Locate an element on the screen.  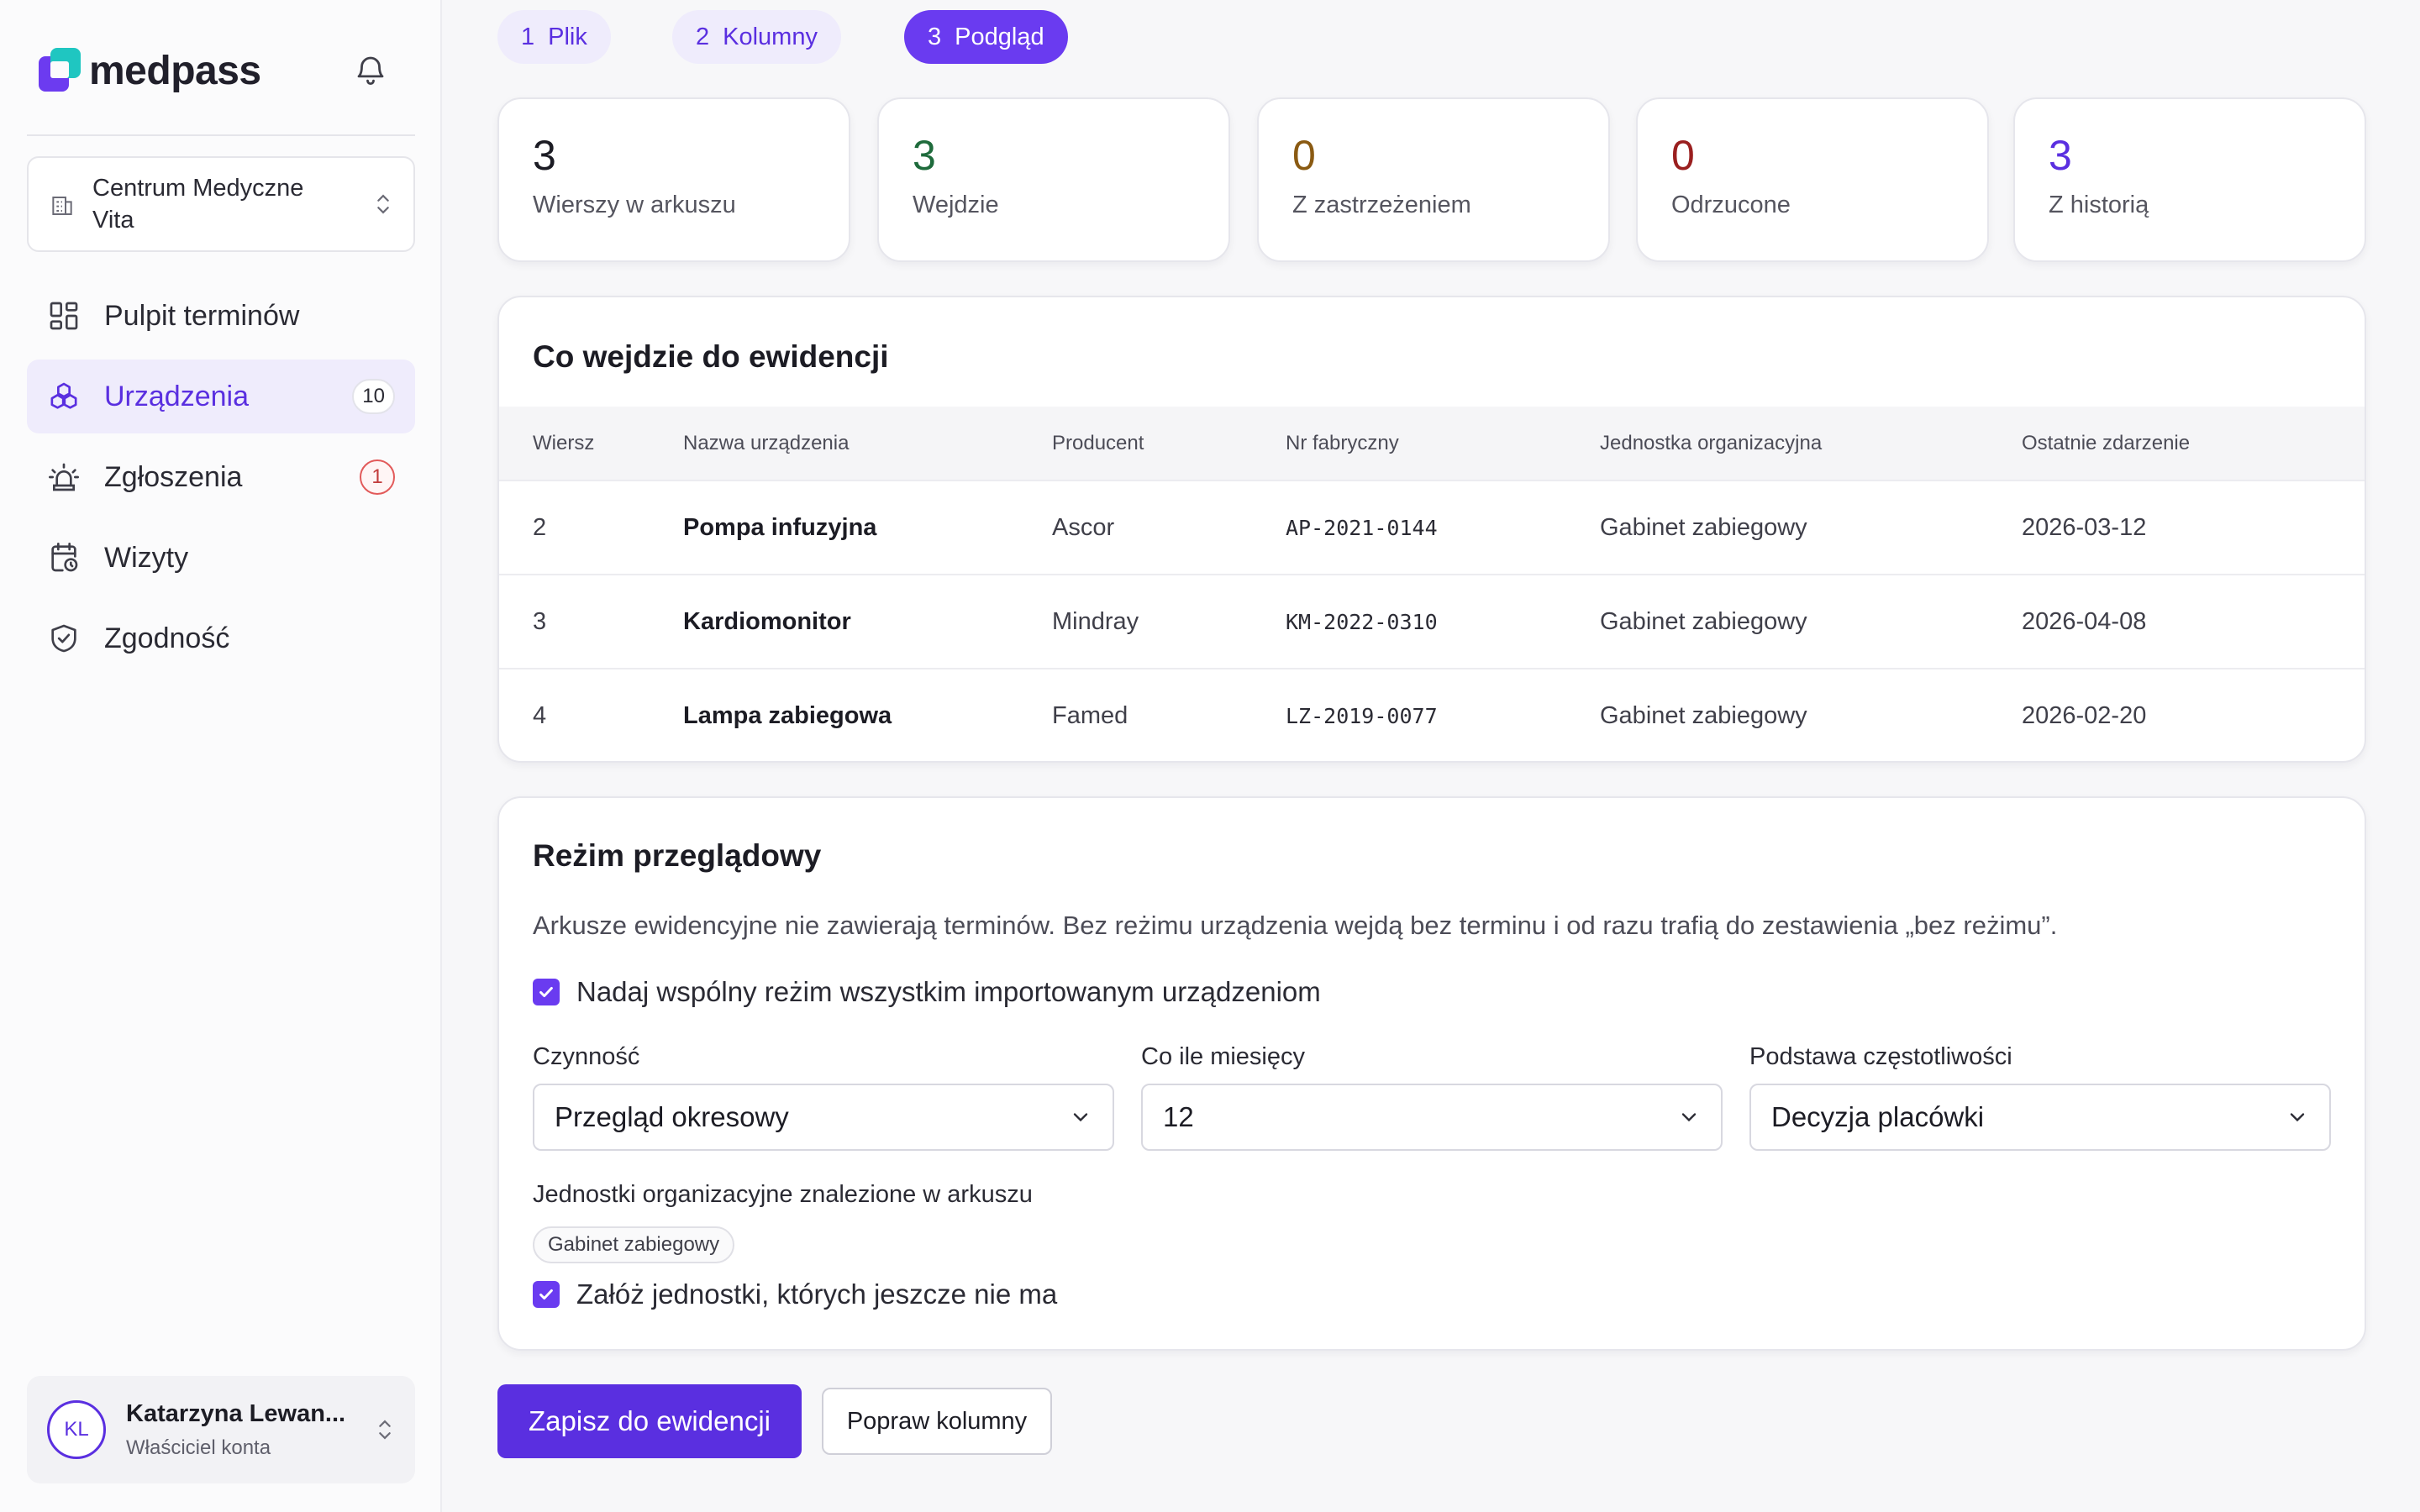
shield-check-icon is located at coordinates (64, 638).